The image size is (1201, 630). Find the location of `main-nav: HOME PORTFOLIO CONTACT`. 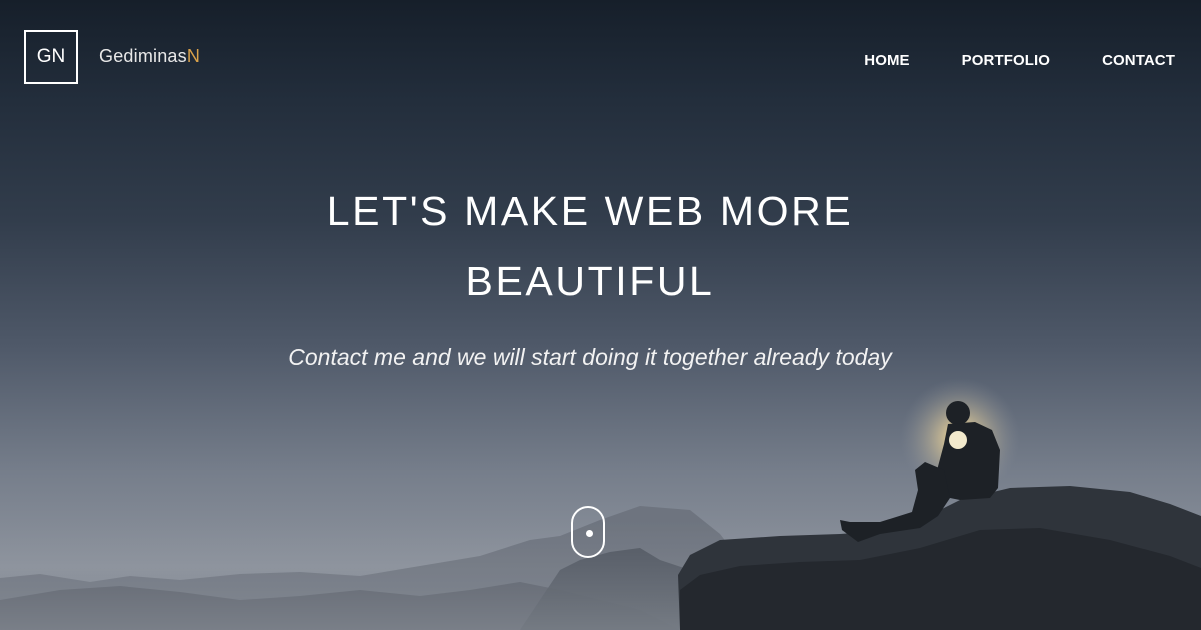

main-nav: HOME PORTFOLIO CONTACT is located at coordinates (993, 60).